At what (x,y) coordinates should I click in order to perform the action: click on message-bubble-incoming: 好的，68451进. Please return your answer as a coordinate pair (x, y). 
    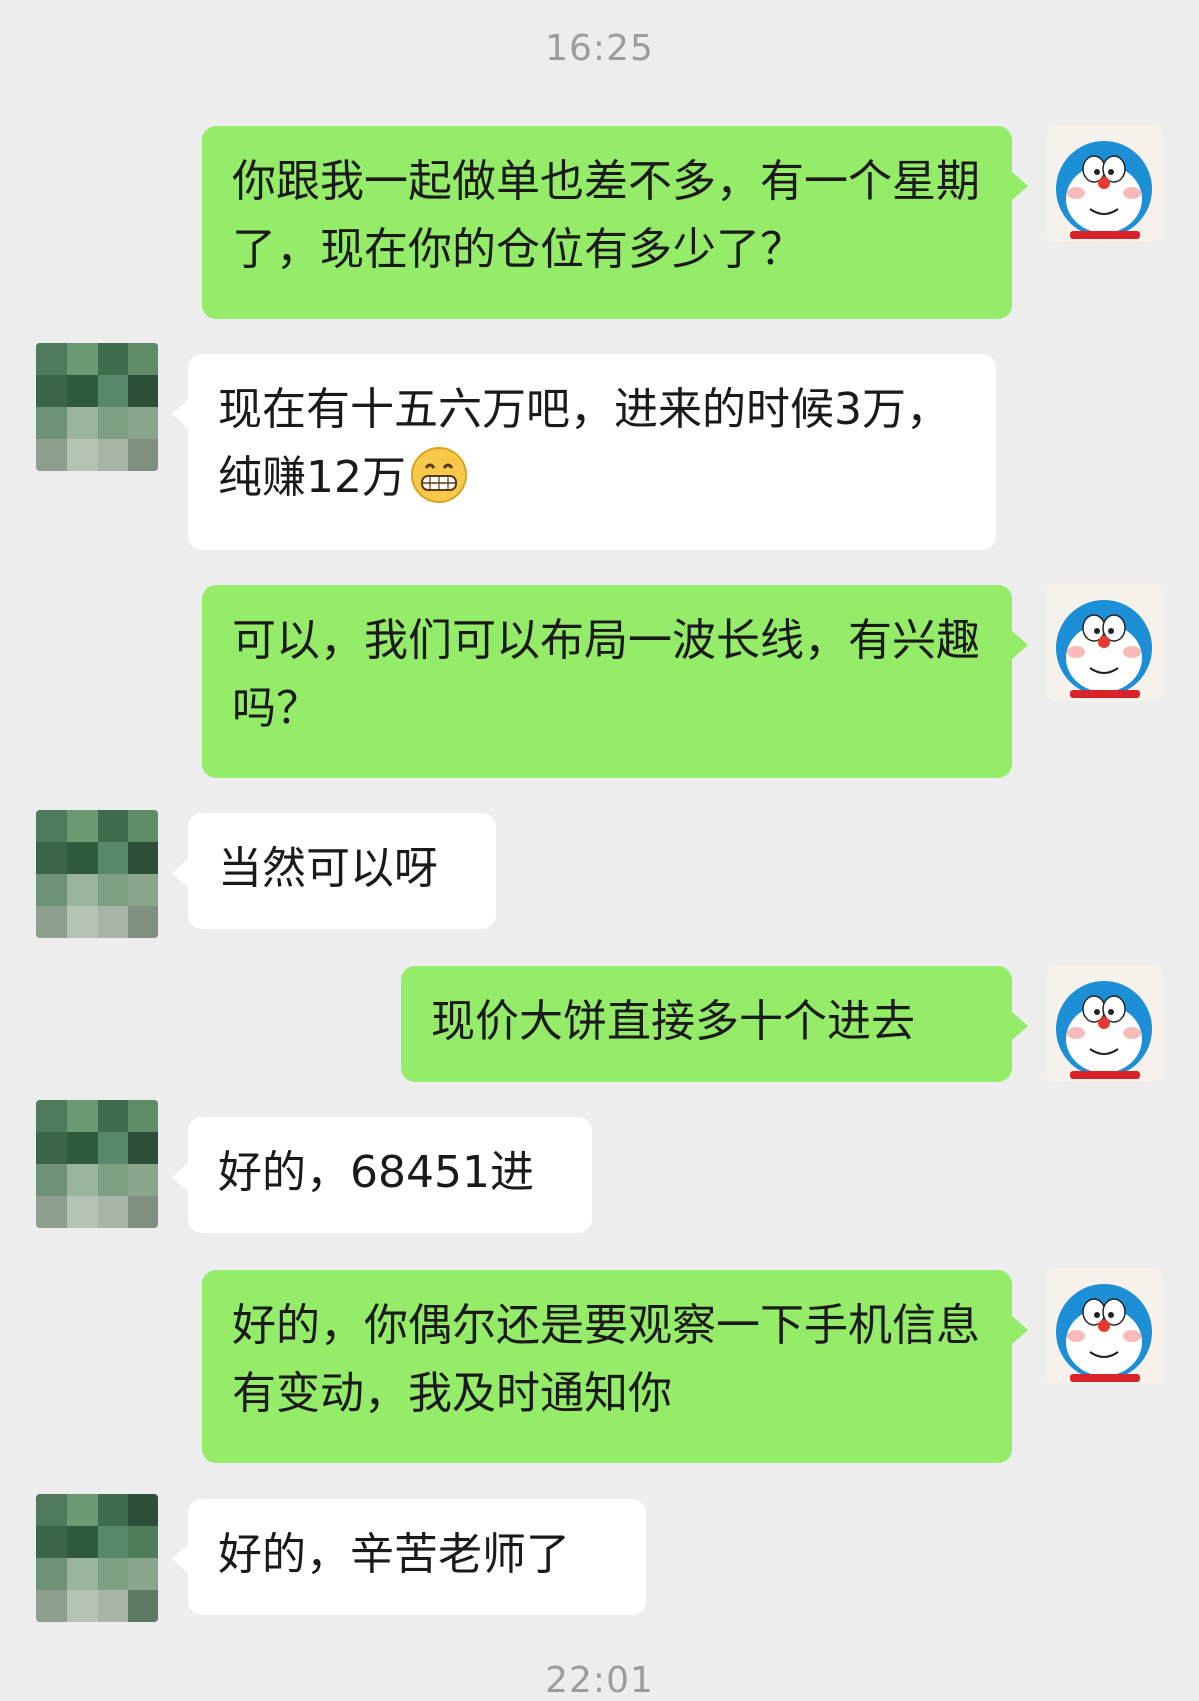
    Looking at the image, I should click on (382, 1175).